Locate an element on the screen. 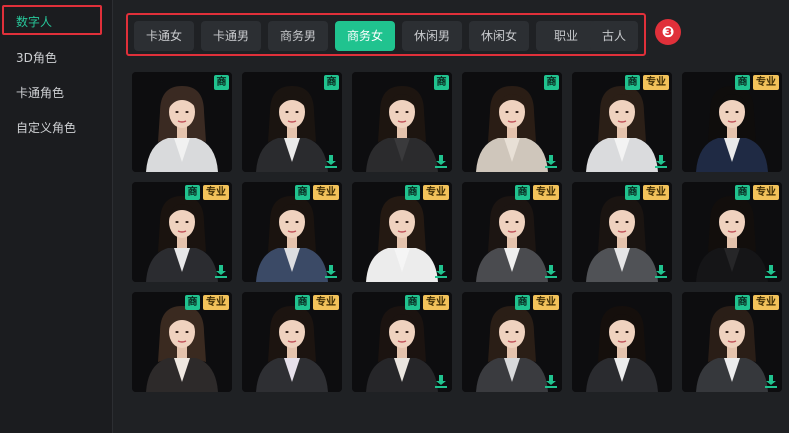 The height and width of the screenshot is (433, 789). sidebar: 数字人 3D角色 卡通角色 自定义角色 is located at coordinates (56, 216).